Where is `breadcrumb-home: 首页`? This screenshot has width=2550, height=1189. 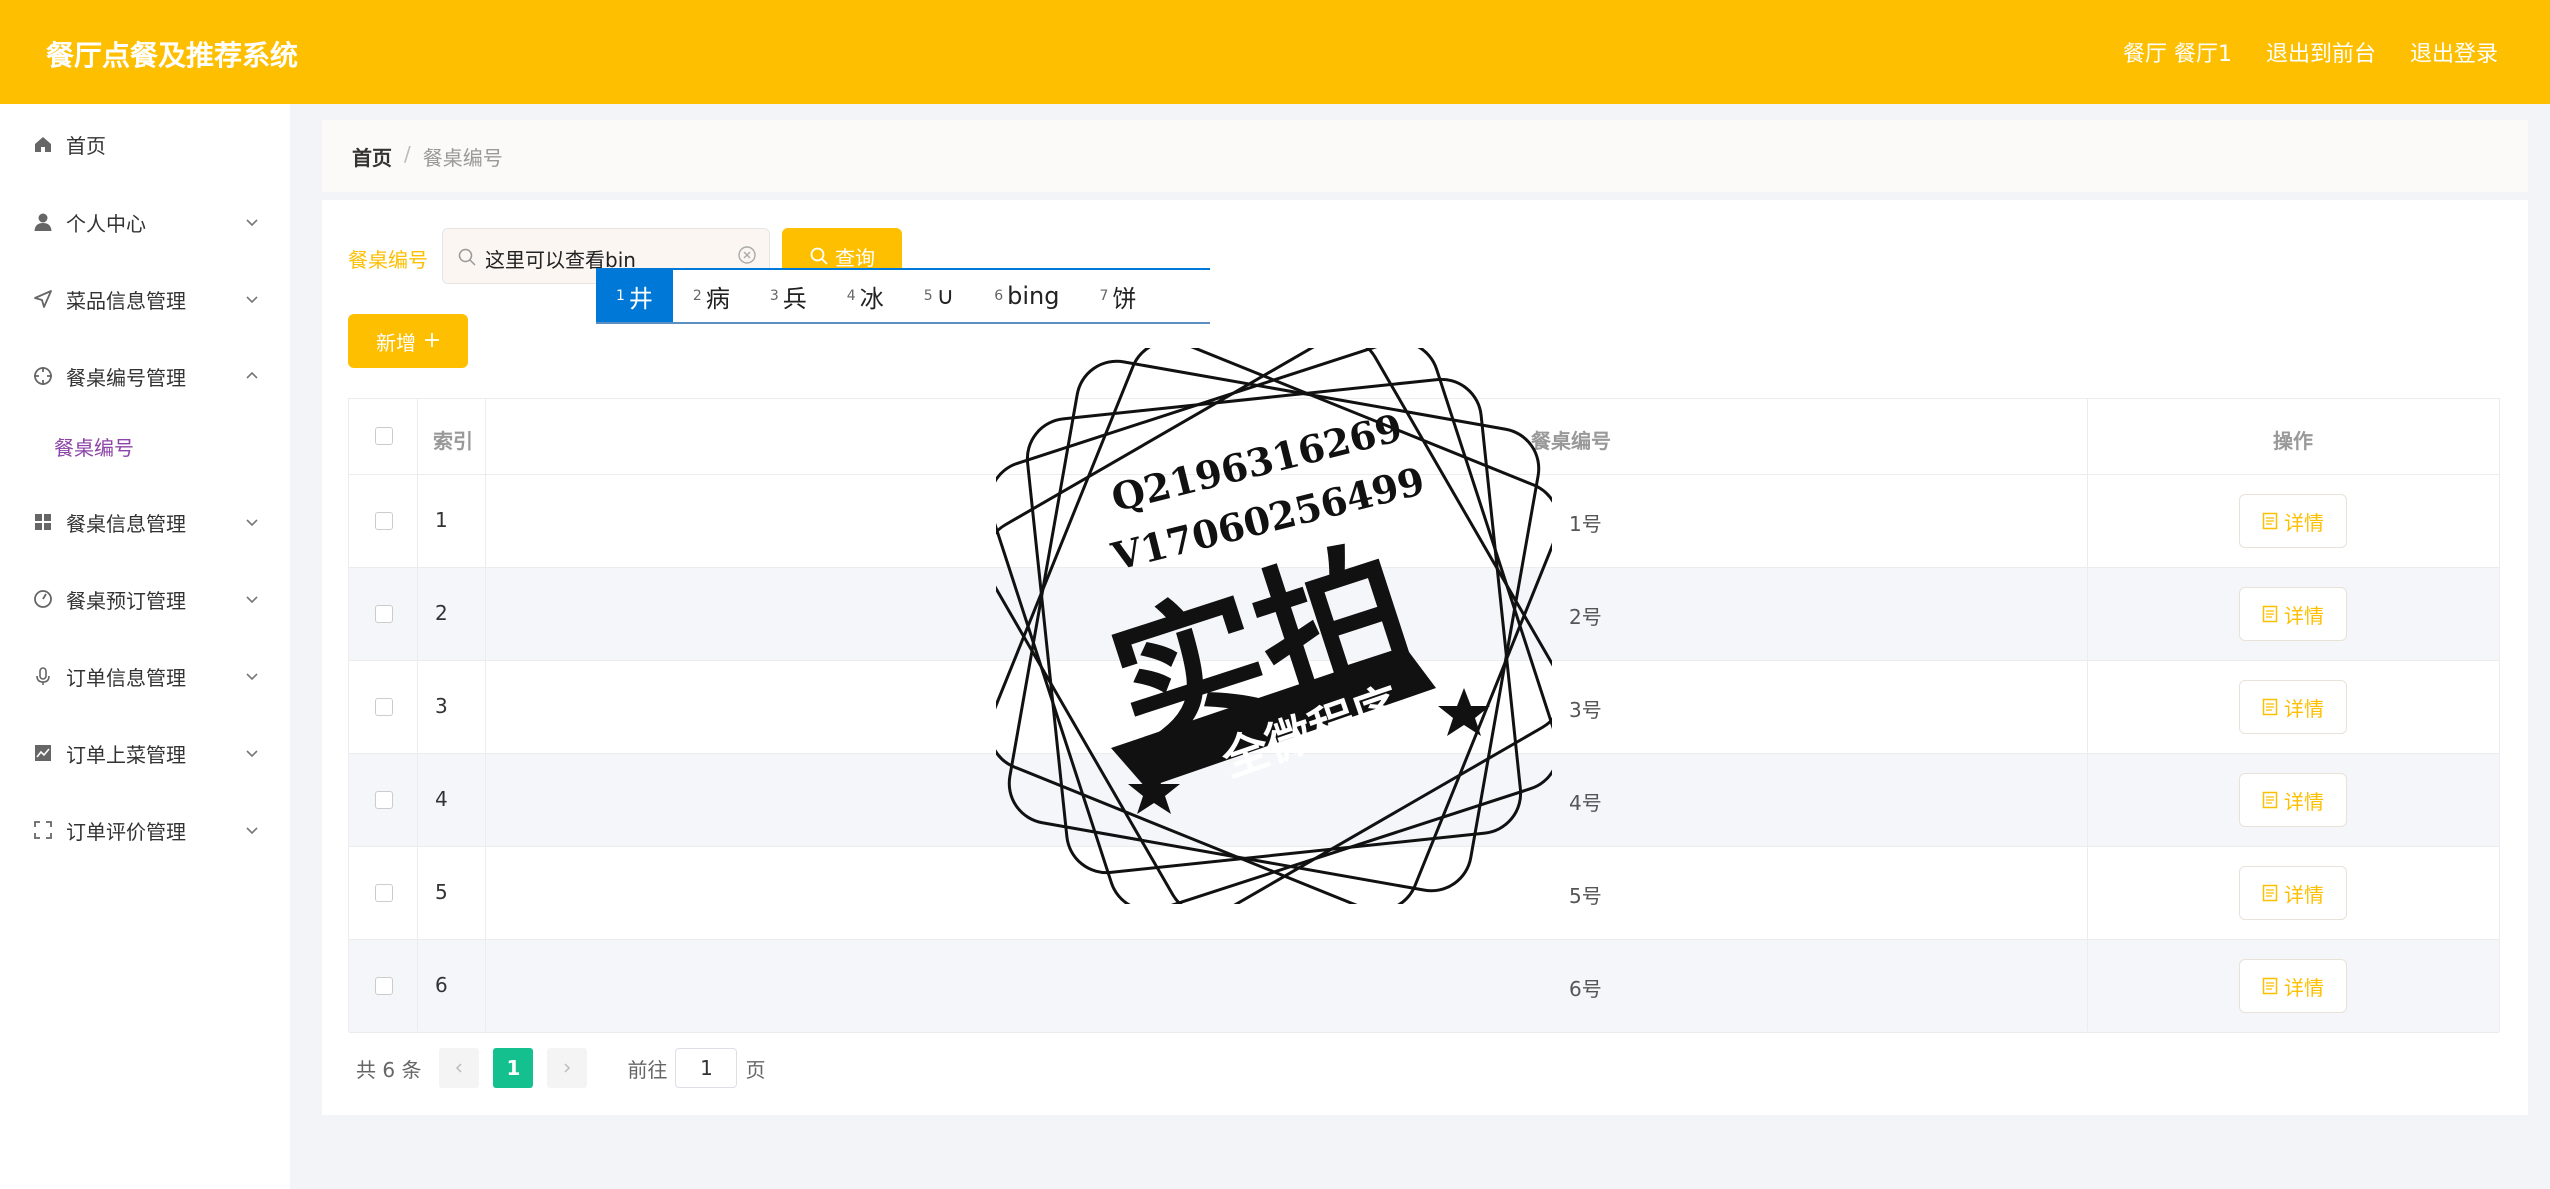 breadcrumb-home: 首页 is located at coordinates (372, 156).